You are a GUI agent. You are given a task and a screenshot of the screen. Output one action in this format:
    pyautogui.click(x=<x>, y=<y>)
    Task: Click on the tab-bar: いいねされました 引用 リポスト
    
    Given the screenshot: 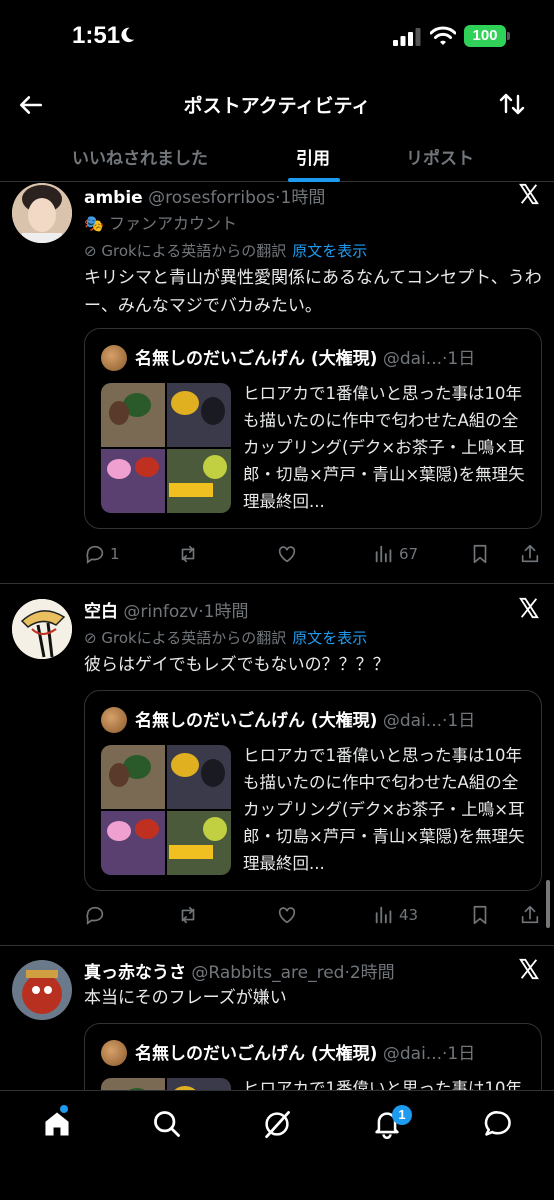 What is the action you would take?
    pyautogui.click(x=277, y=157)
    